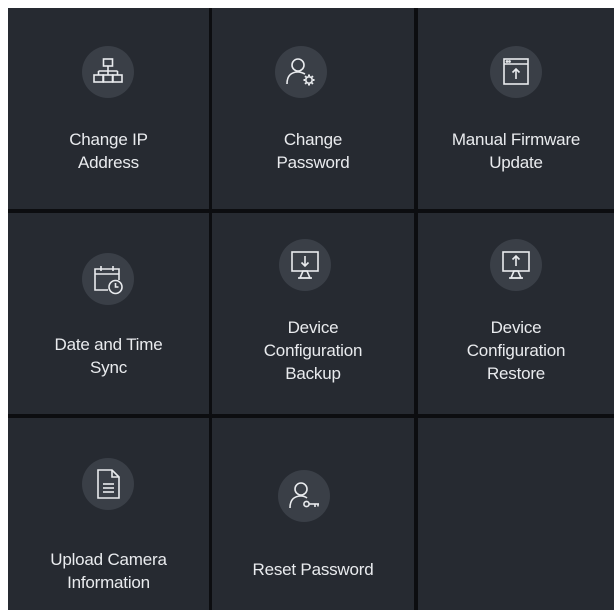  Describe the element at coordinates (516, 313) in the screenshot. I see `device-configuration-restore-tile: Device Configuration Restore` at that location.